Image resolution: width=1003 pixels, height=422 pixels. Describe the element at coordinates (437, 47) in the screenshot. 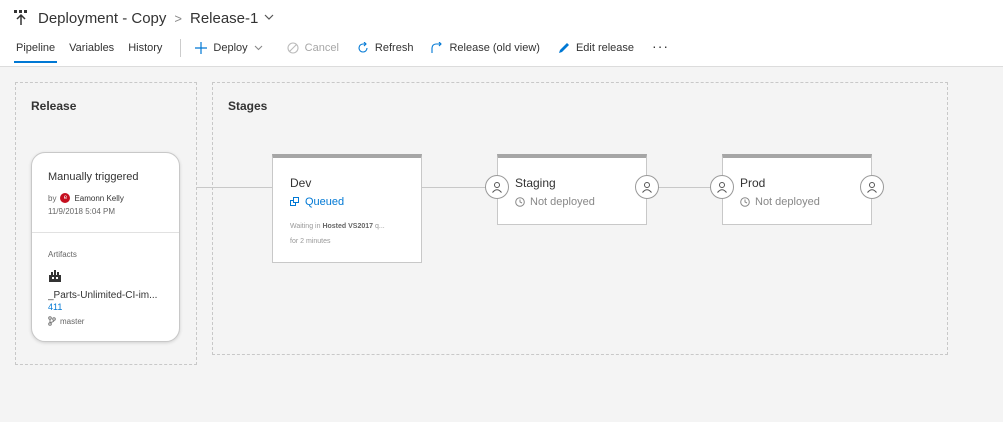

I see `release-old-view-icon` at that location.